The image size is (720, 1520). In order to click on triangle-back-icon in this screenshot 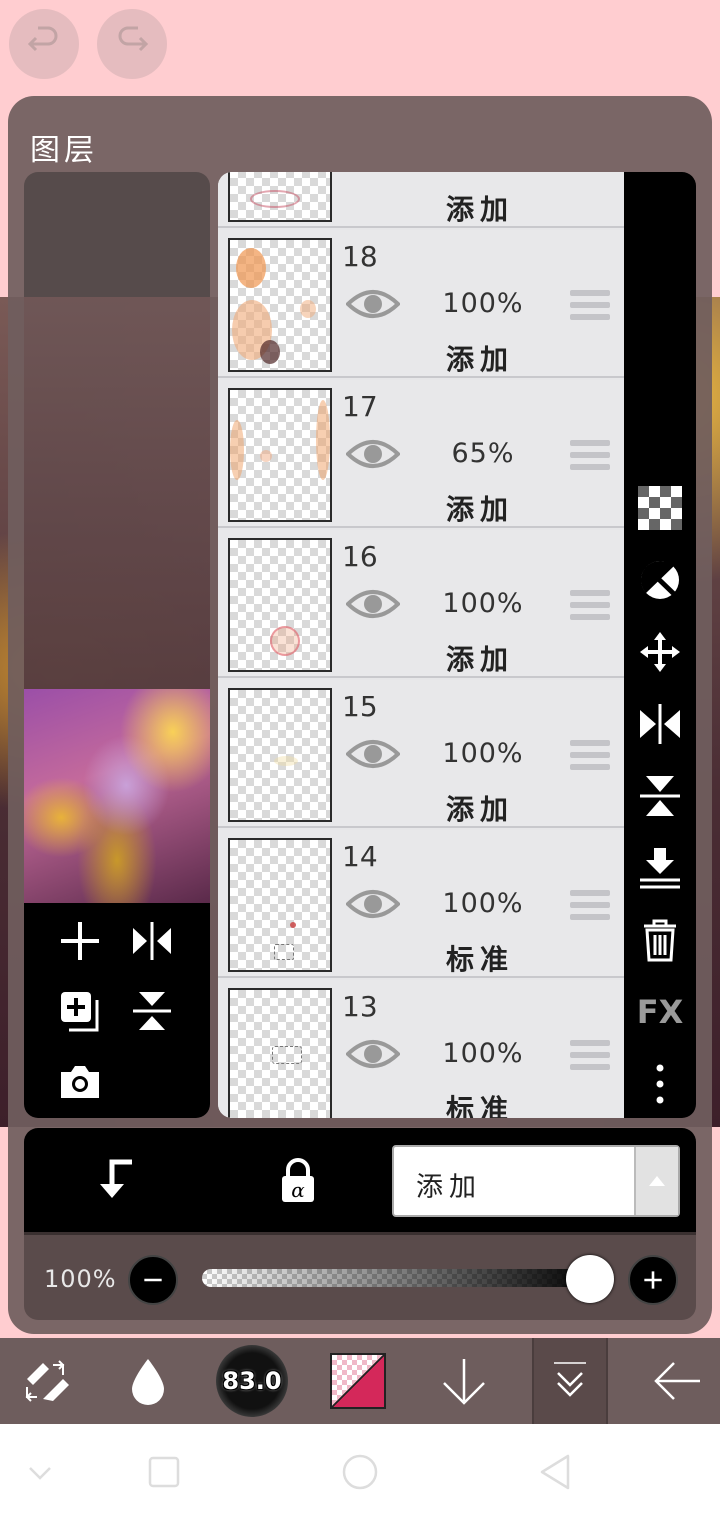, I will do `click(555, 1472)`.